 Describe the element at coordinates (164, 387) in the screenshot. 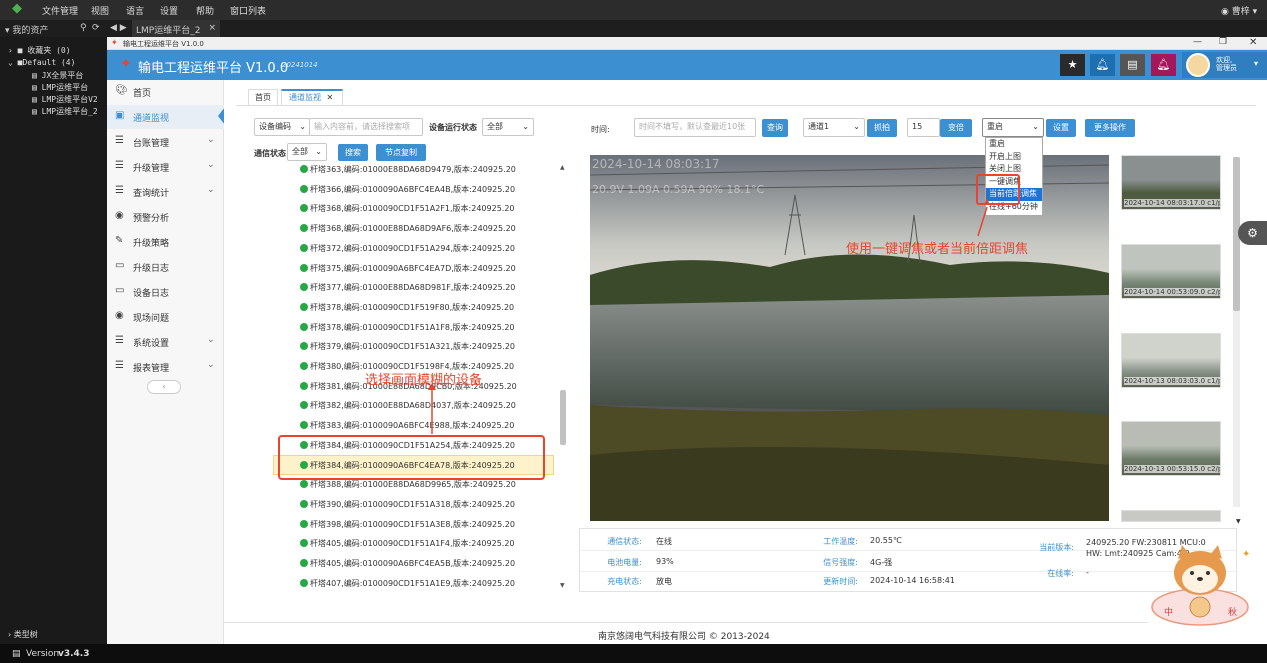

I see `collapse-sidebar-button: ‹` at that location.